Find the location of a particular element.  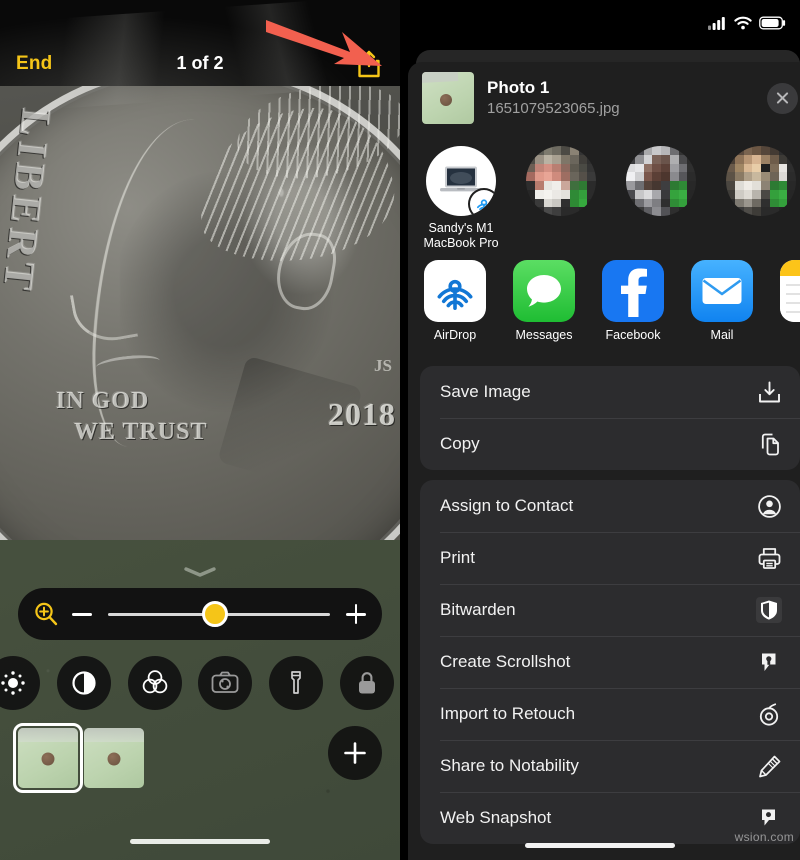

share-app-label: Facebook is located at coordinates (633, 335).